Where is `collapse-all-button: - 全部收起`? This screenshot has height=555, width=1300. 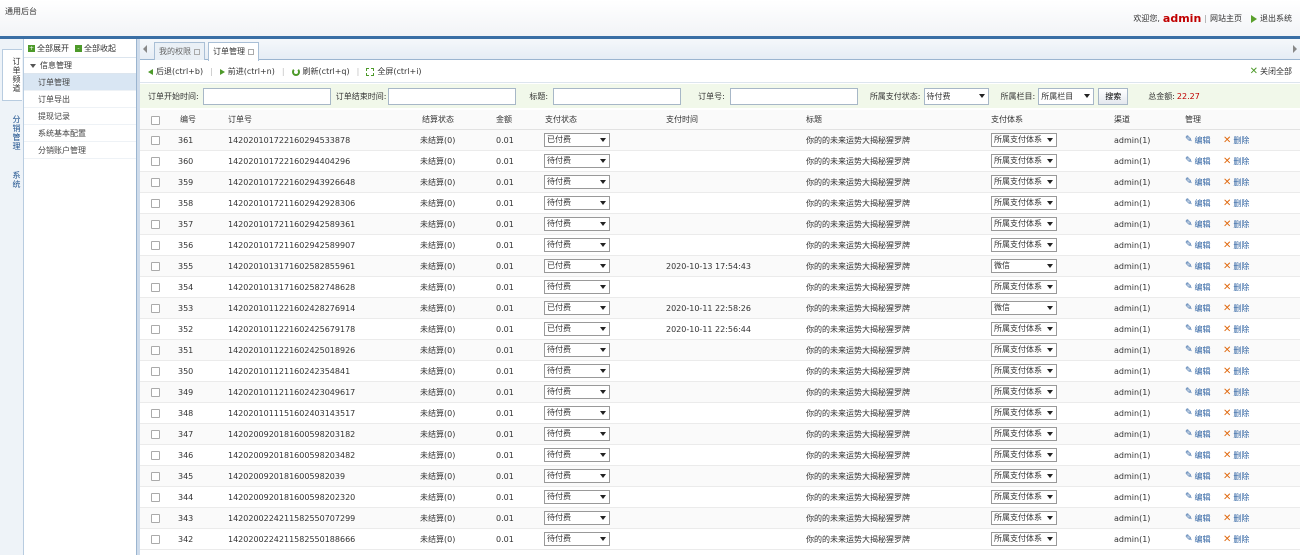
collapse-all-button: - 全部收起 is located at coordinates (95, 48).